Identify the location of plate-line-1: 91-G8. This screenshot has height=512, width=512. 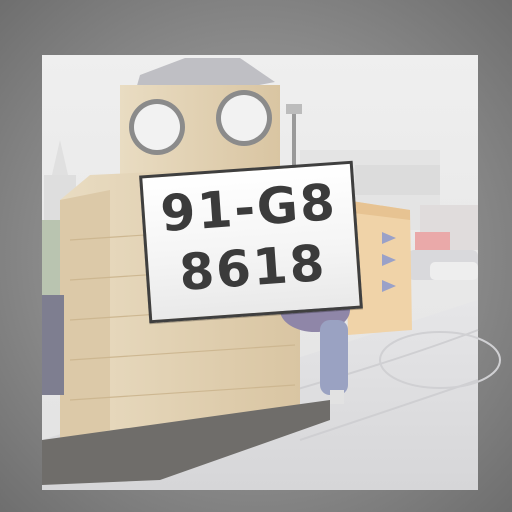
(248, 208).